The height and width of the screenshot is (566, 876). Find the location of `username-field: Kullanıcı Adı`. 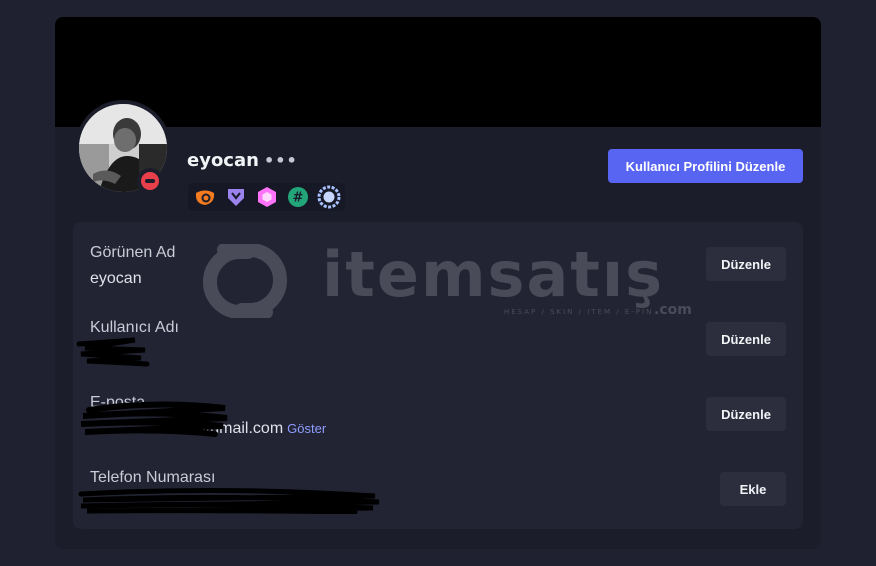

username-field: Kullanıcı Adı is located at coordinates (134, 341).